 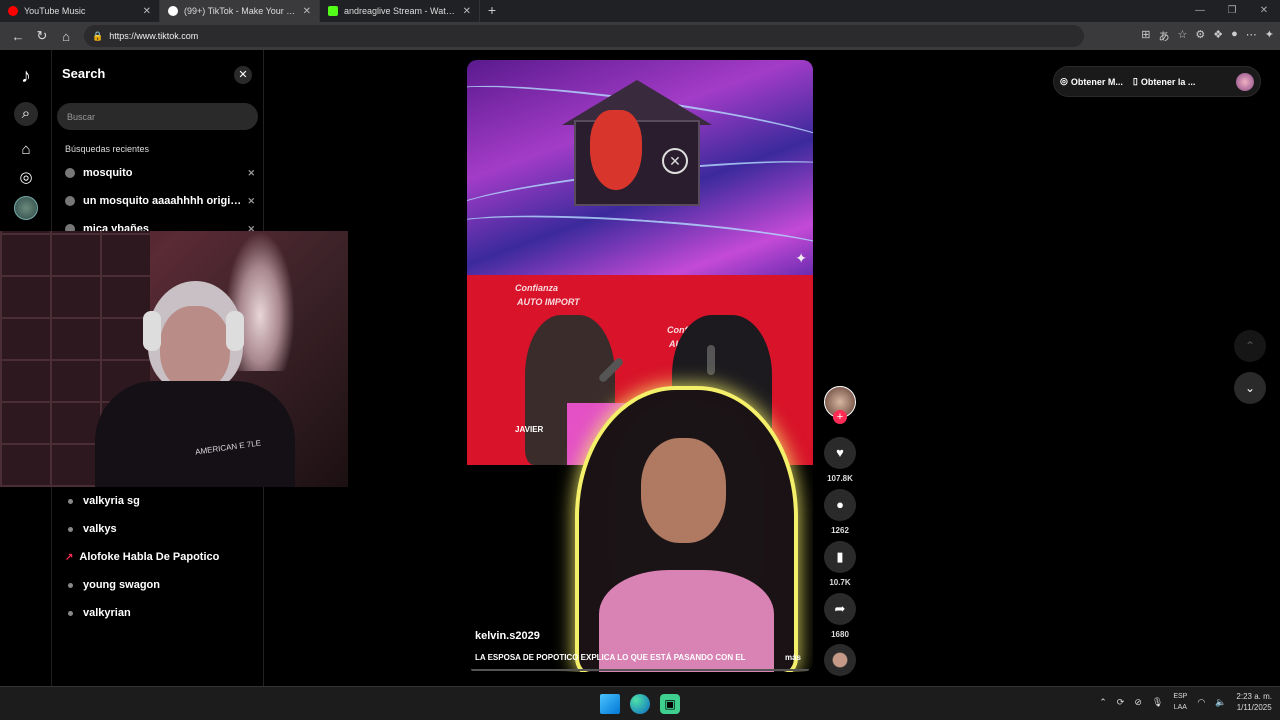 What do you see at coordinates (840, 660) in the screenshot?
I see `music-disc-icon` at bounding box center [840, 660].